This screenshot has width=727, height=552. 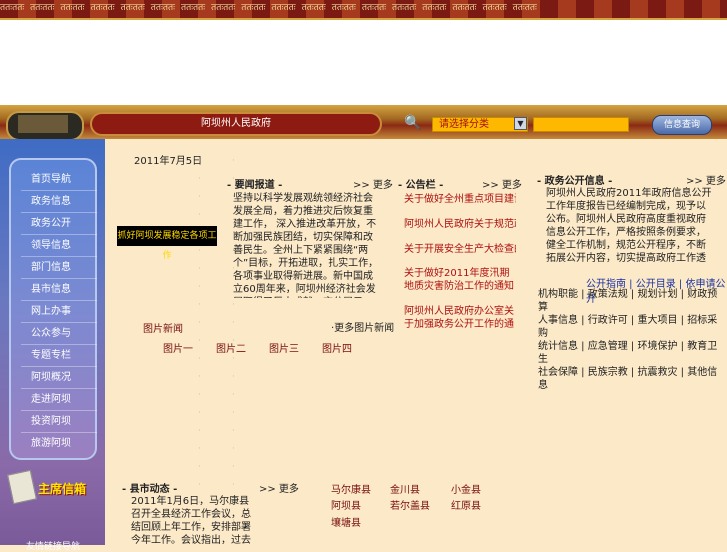 What do you see at coordinates (167, 243) in the screenshot?
I see `promo-banner: 抓好阿坝发展稳定各项工作` at bounding box center [167, 243].